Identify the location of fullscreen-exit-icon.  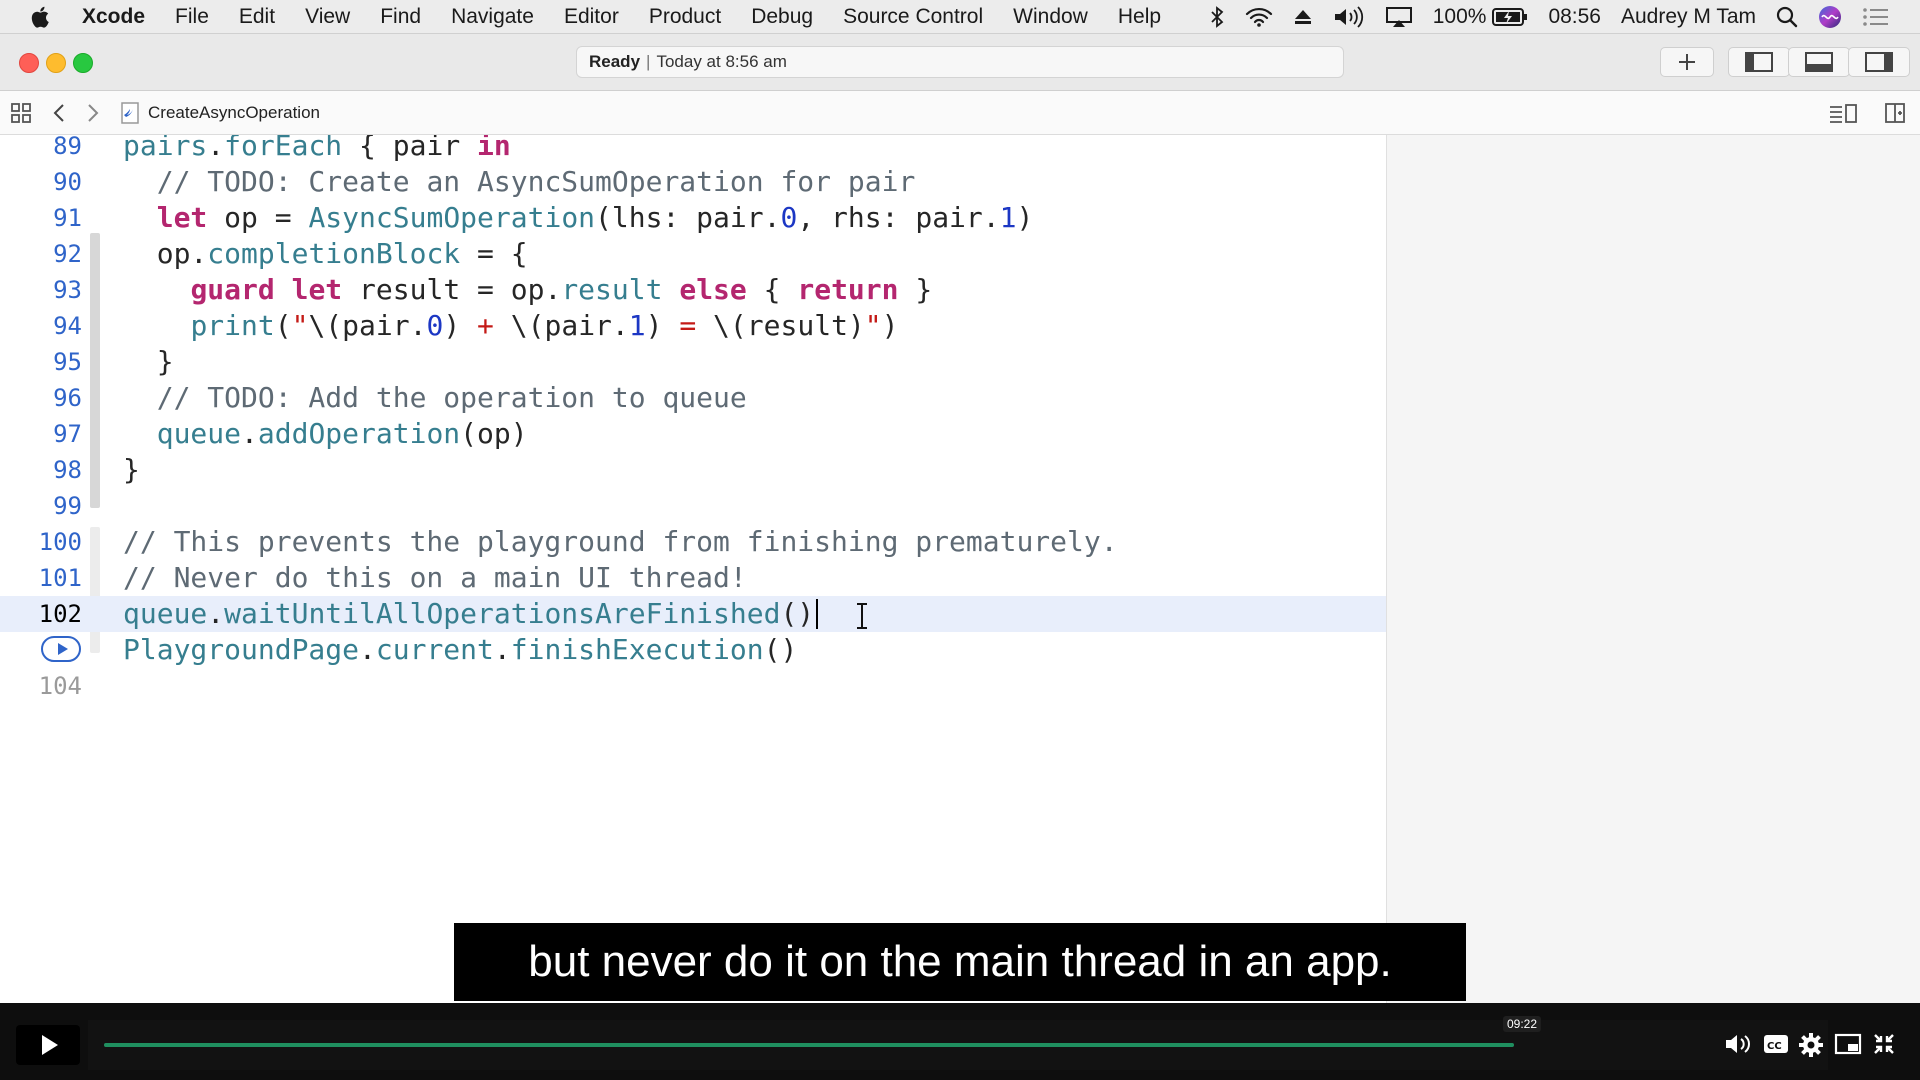
(1884, 1044).